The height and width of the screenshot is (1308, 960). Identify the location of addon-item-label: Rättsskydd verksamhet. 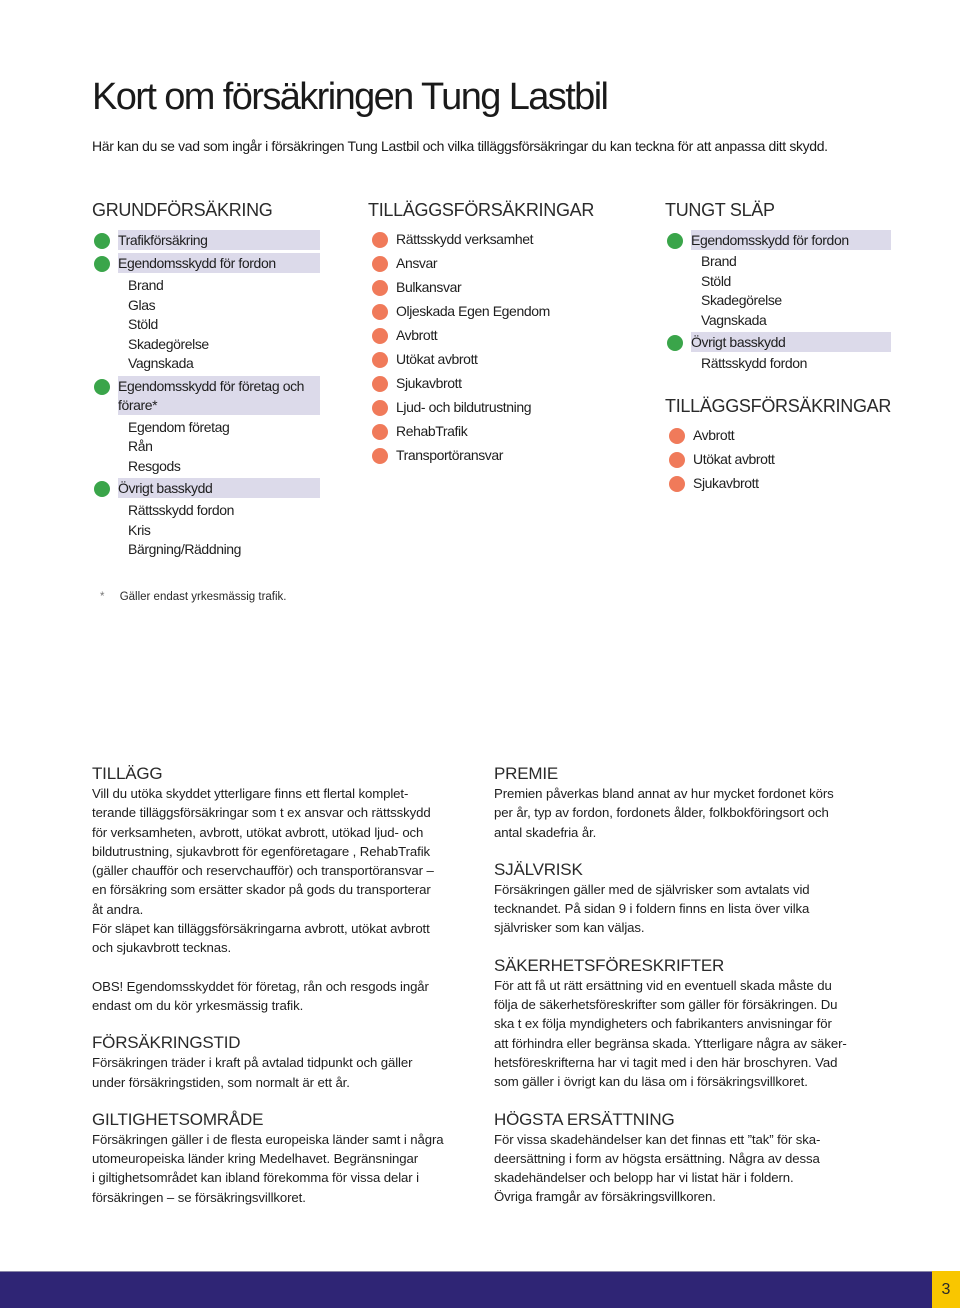
(465, 239).